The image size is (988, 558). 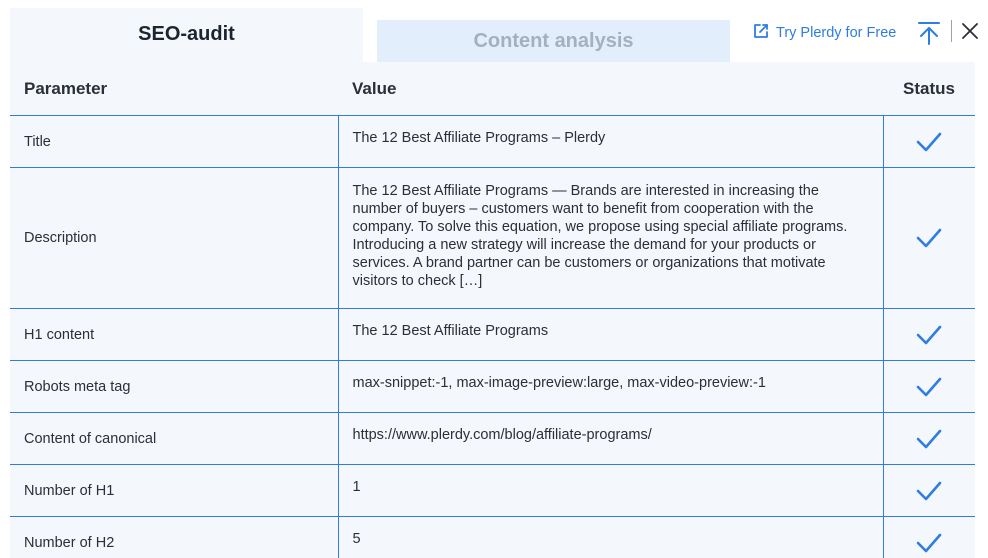 What do you see at coordinates (174, 386) in the screenshot?
I see `parameter-cell: Robots meta tag` at bounding box center [174, 386].